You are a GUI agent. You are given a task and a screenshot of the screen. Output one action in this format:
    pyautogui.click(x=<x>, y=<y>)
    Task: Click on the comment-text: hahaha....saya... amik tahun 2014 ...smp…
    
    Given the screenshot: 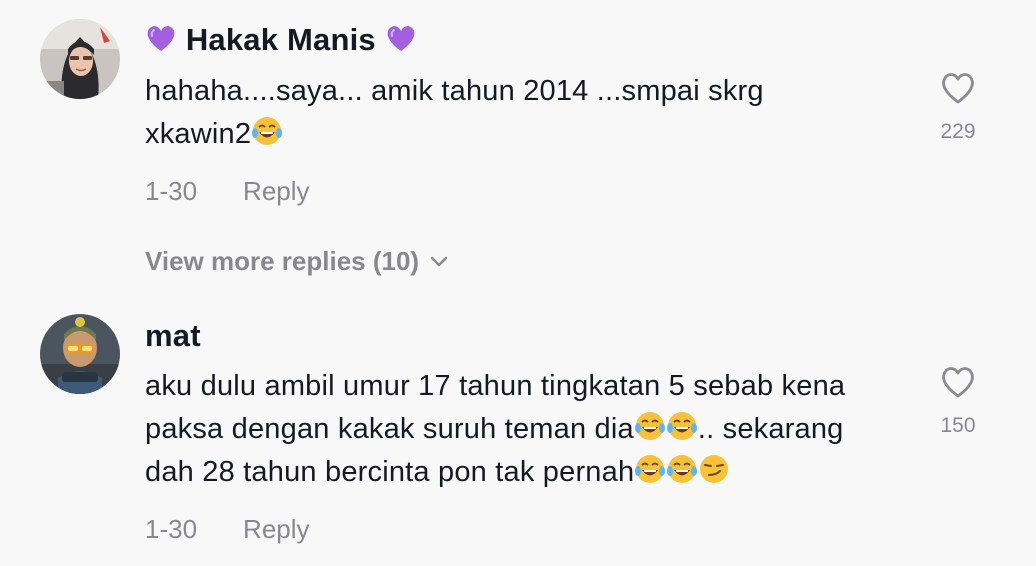 What is the action you would take?
    pyautogui.click(x=525, y=113)
    